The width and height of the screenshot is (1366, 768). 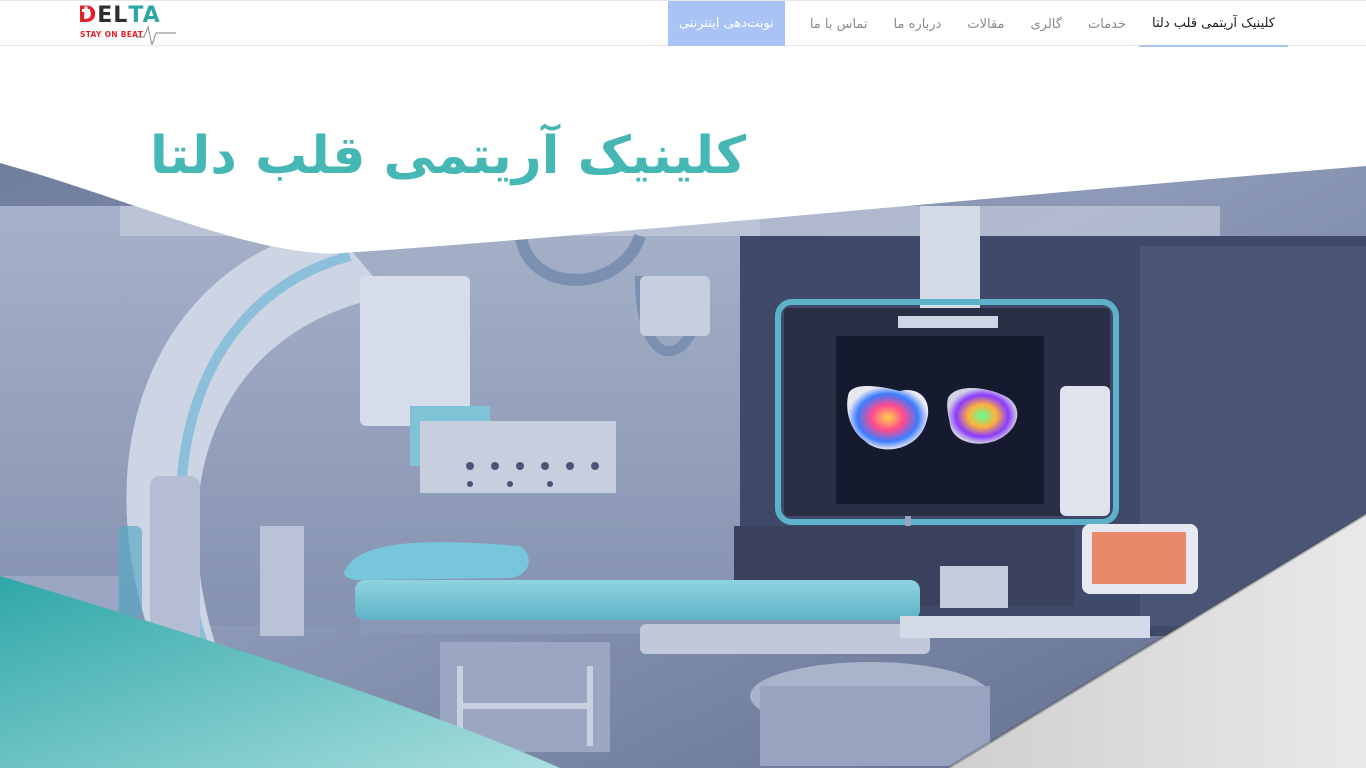 I want to click on logo-tagline: STAY ON BEAT, so click(x=112, y=34).